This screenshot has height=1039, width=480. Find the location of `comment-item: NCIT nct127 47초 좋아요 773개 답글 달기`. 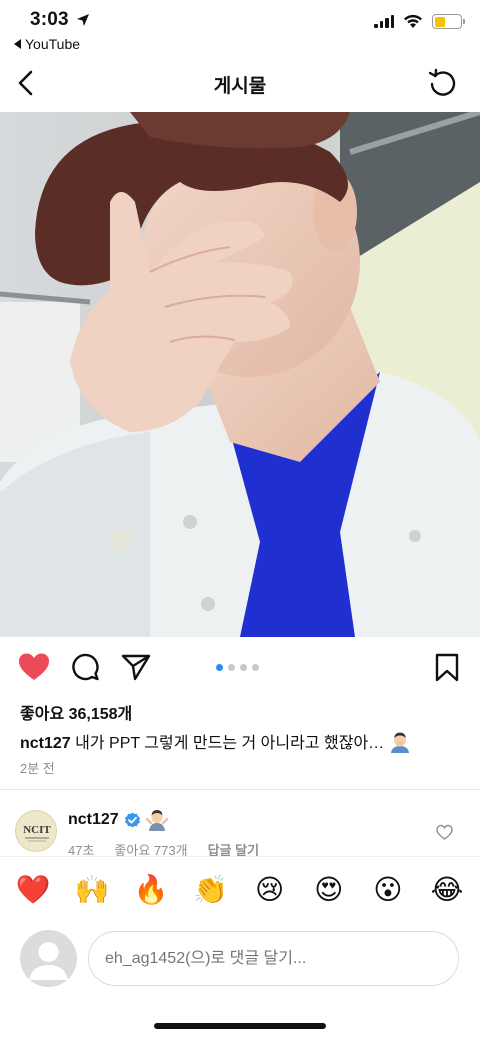

comment-item: NCIT nct127 47초 좋아요 773개 답글 달기 is located at coordinates (240, 828).